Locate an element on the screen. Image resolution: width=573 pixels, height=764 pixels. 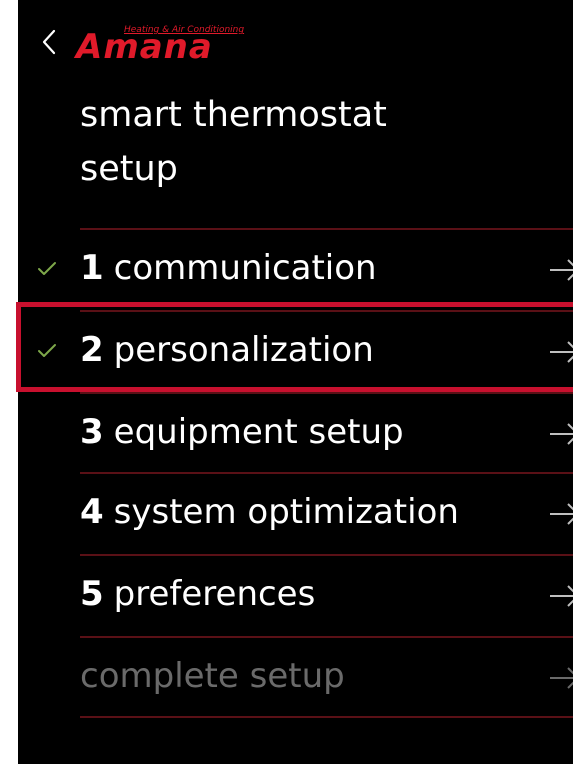
step-system-optimization: 4 system optimization is located at coordinates (295, 514).